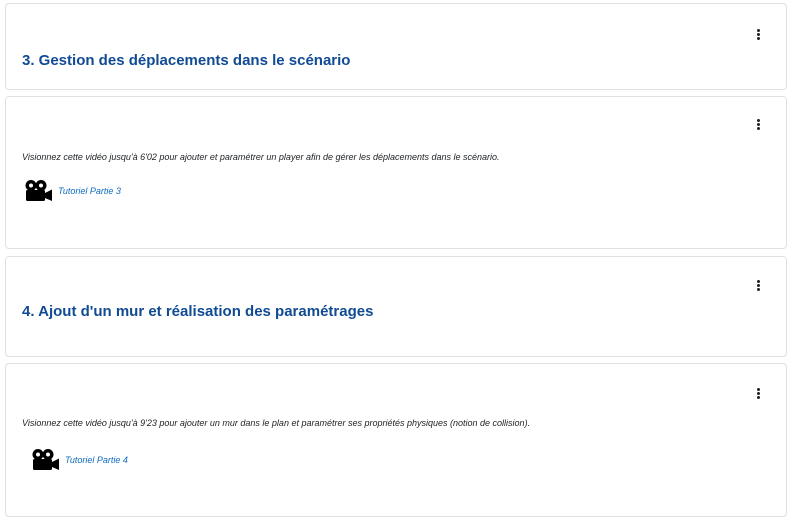  I want to click on tutoriel-partie-3-link: Tutoriel Partie 3, so click(72, 191).